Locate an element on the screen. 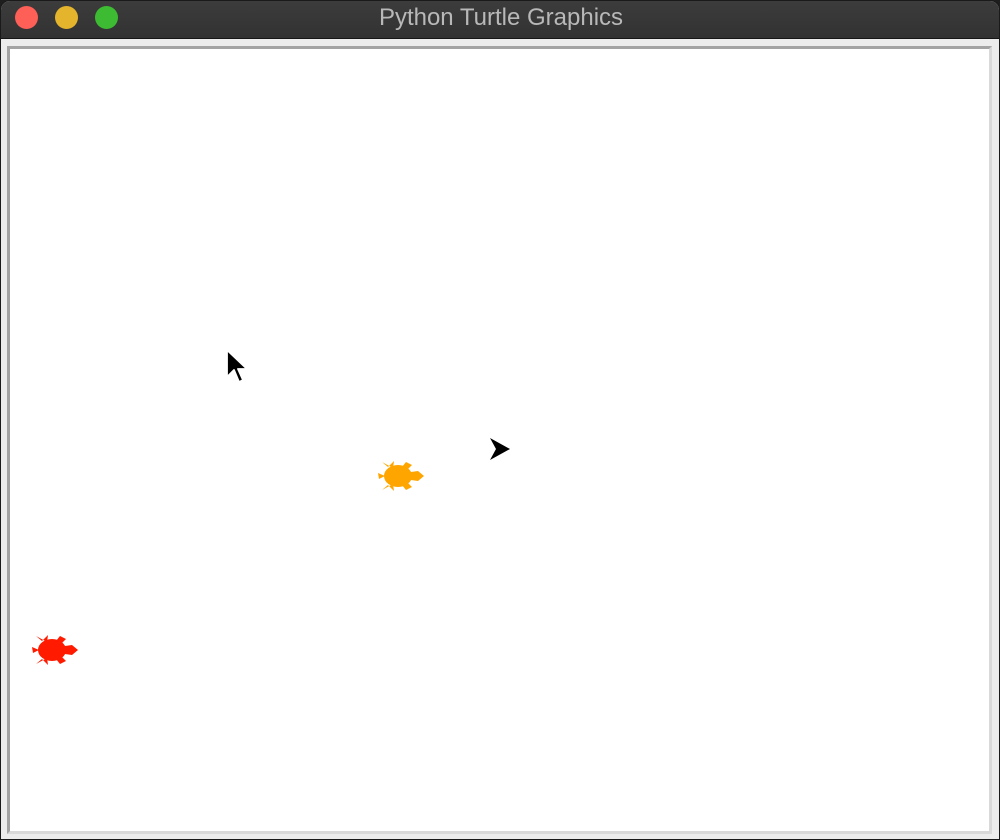 The height and width of the screenshot is (840, 1000). red-turtle-shape is located at coordinates (55, 650).